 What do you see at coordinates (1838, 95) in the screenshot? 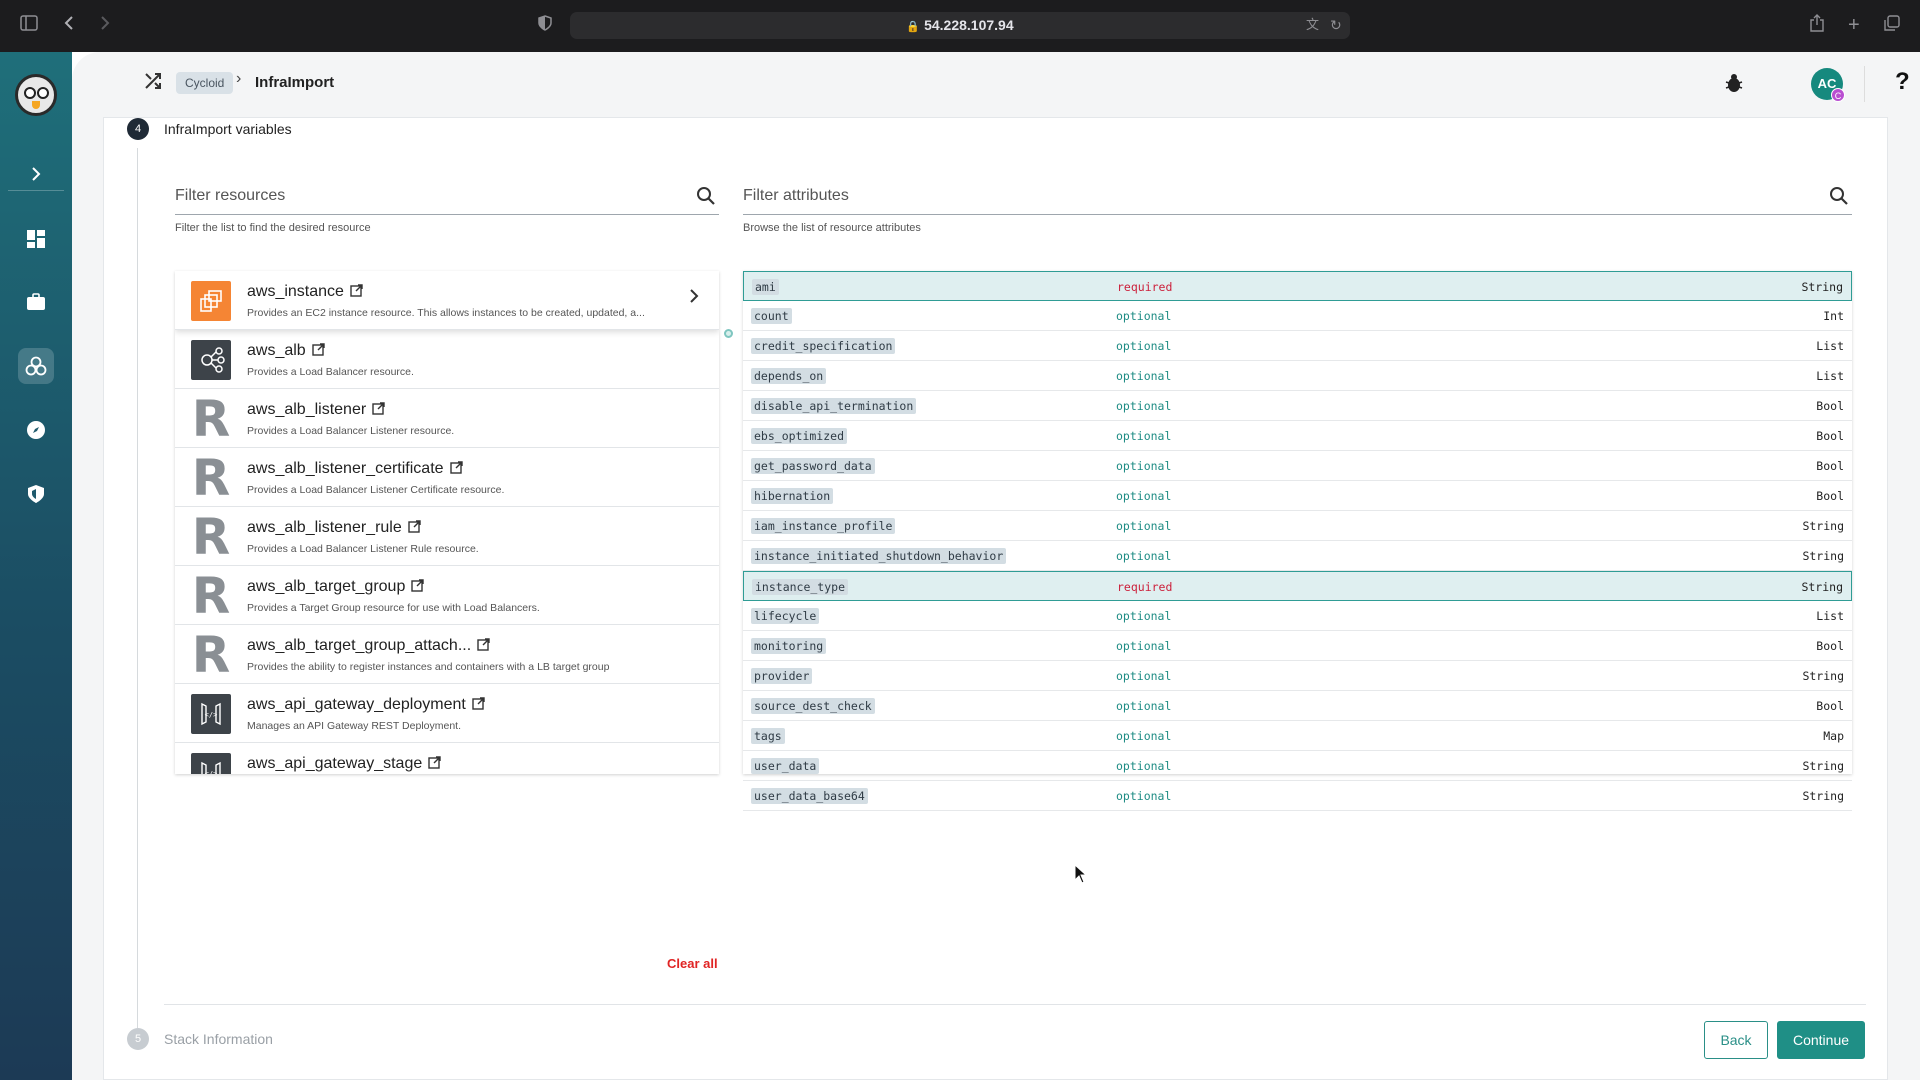
I see `org-badge: C` at bounding box center [1838, 95].